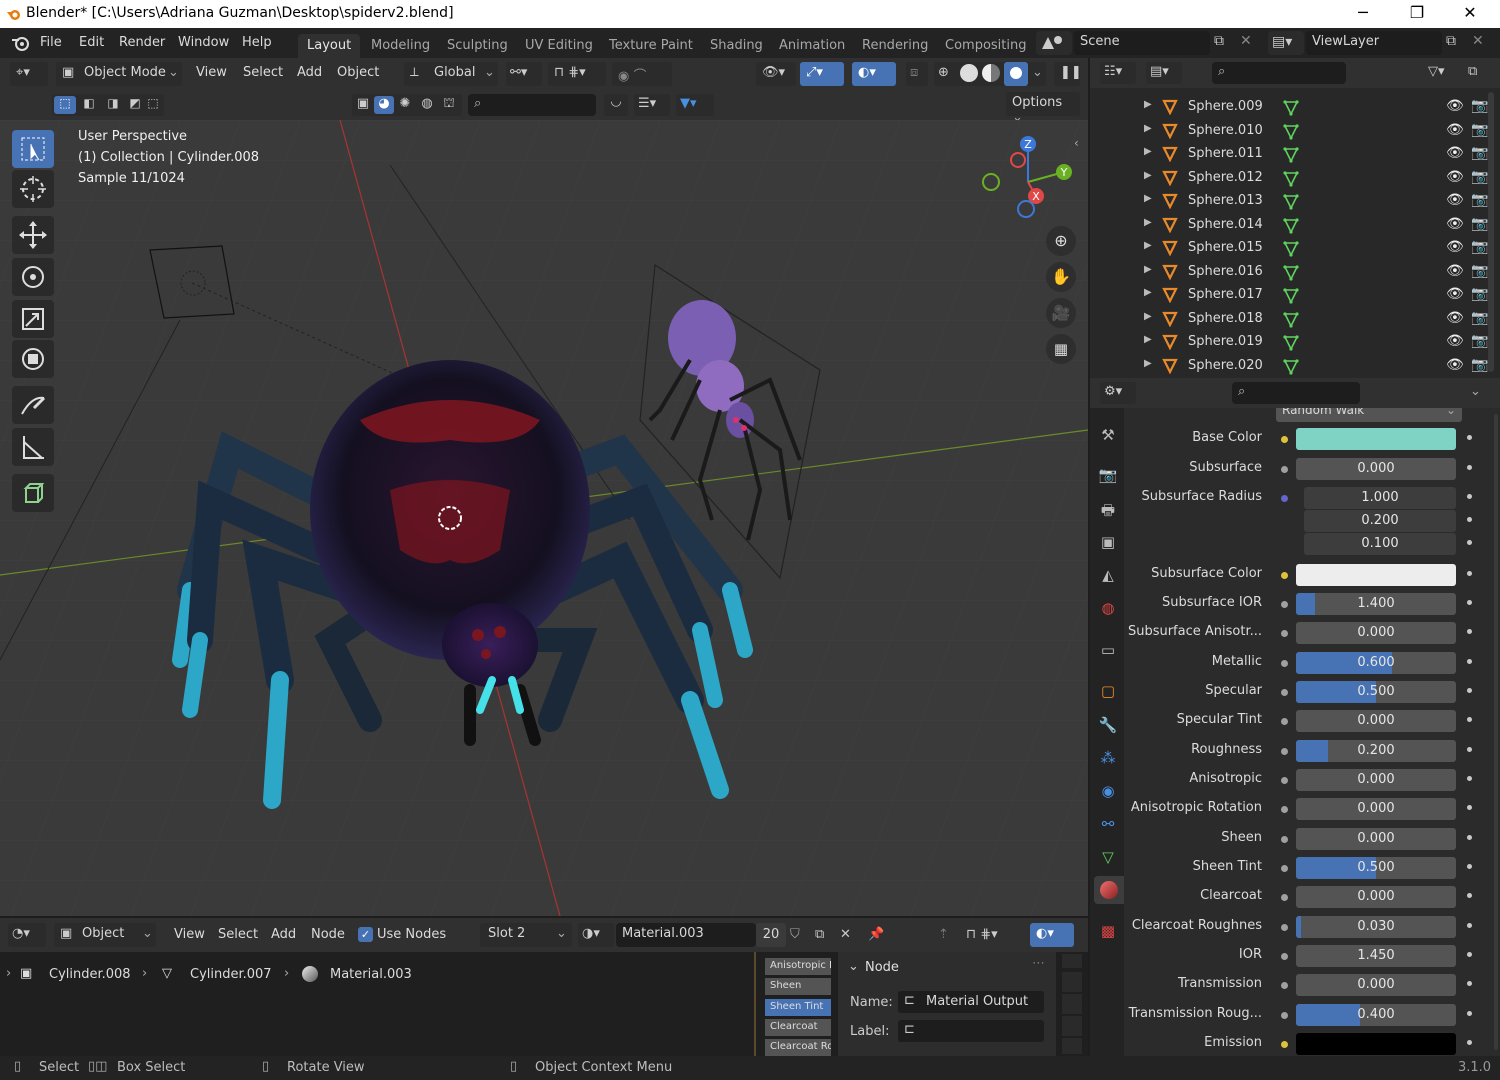  Describe the element at coordinates (1376, 439) in the screenshot. I see `color-swatch` at that location.